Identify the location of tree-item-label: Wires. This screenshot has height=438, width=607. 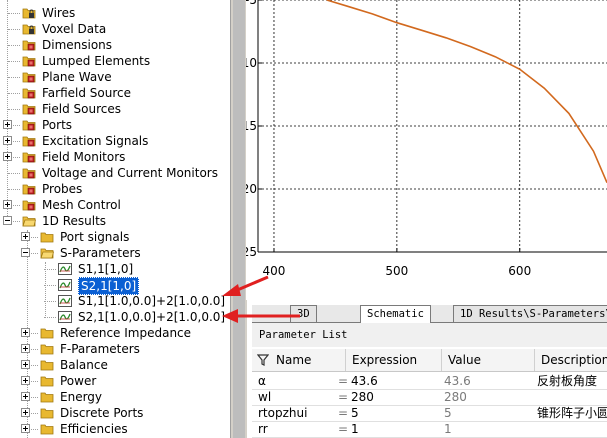
(59, 13).